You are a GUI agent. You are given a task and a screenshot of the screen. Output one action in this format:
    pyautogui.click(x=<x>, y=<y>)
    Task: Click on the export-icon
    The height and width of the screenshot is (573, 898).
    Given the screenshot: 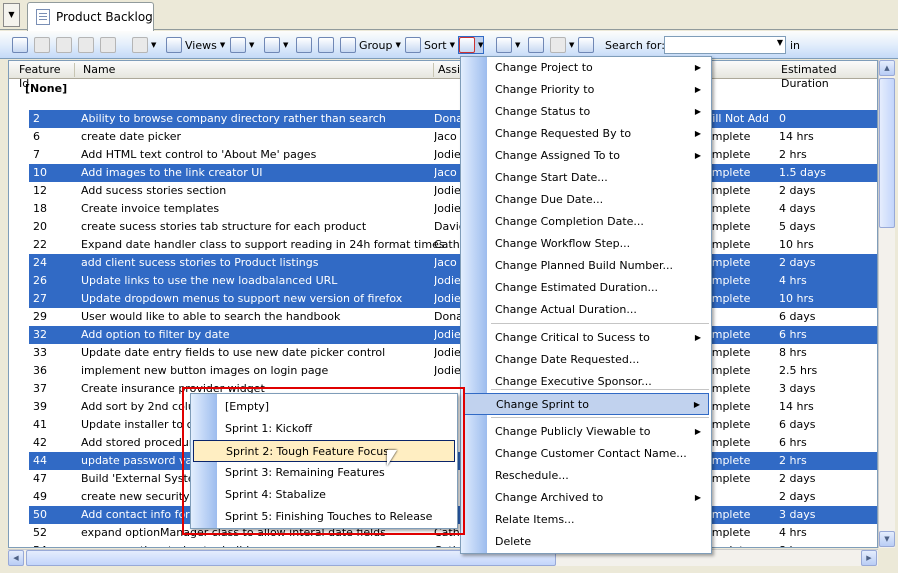 What is the action you would take?
    pyautogui.click(x=536, y=45)
    